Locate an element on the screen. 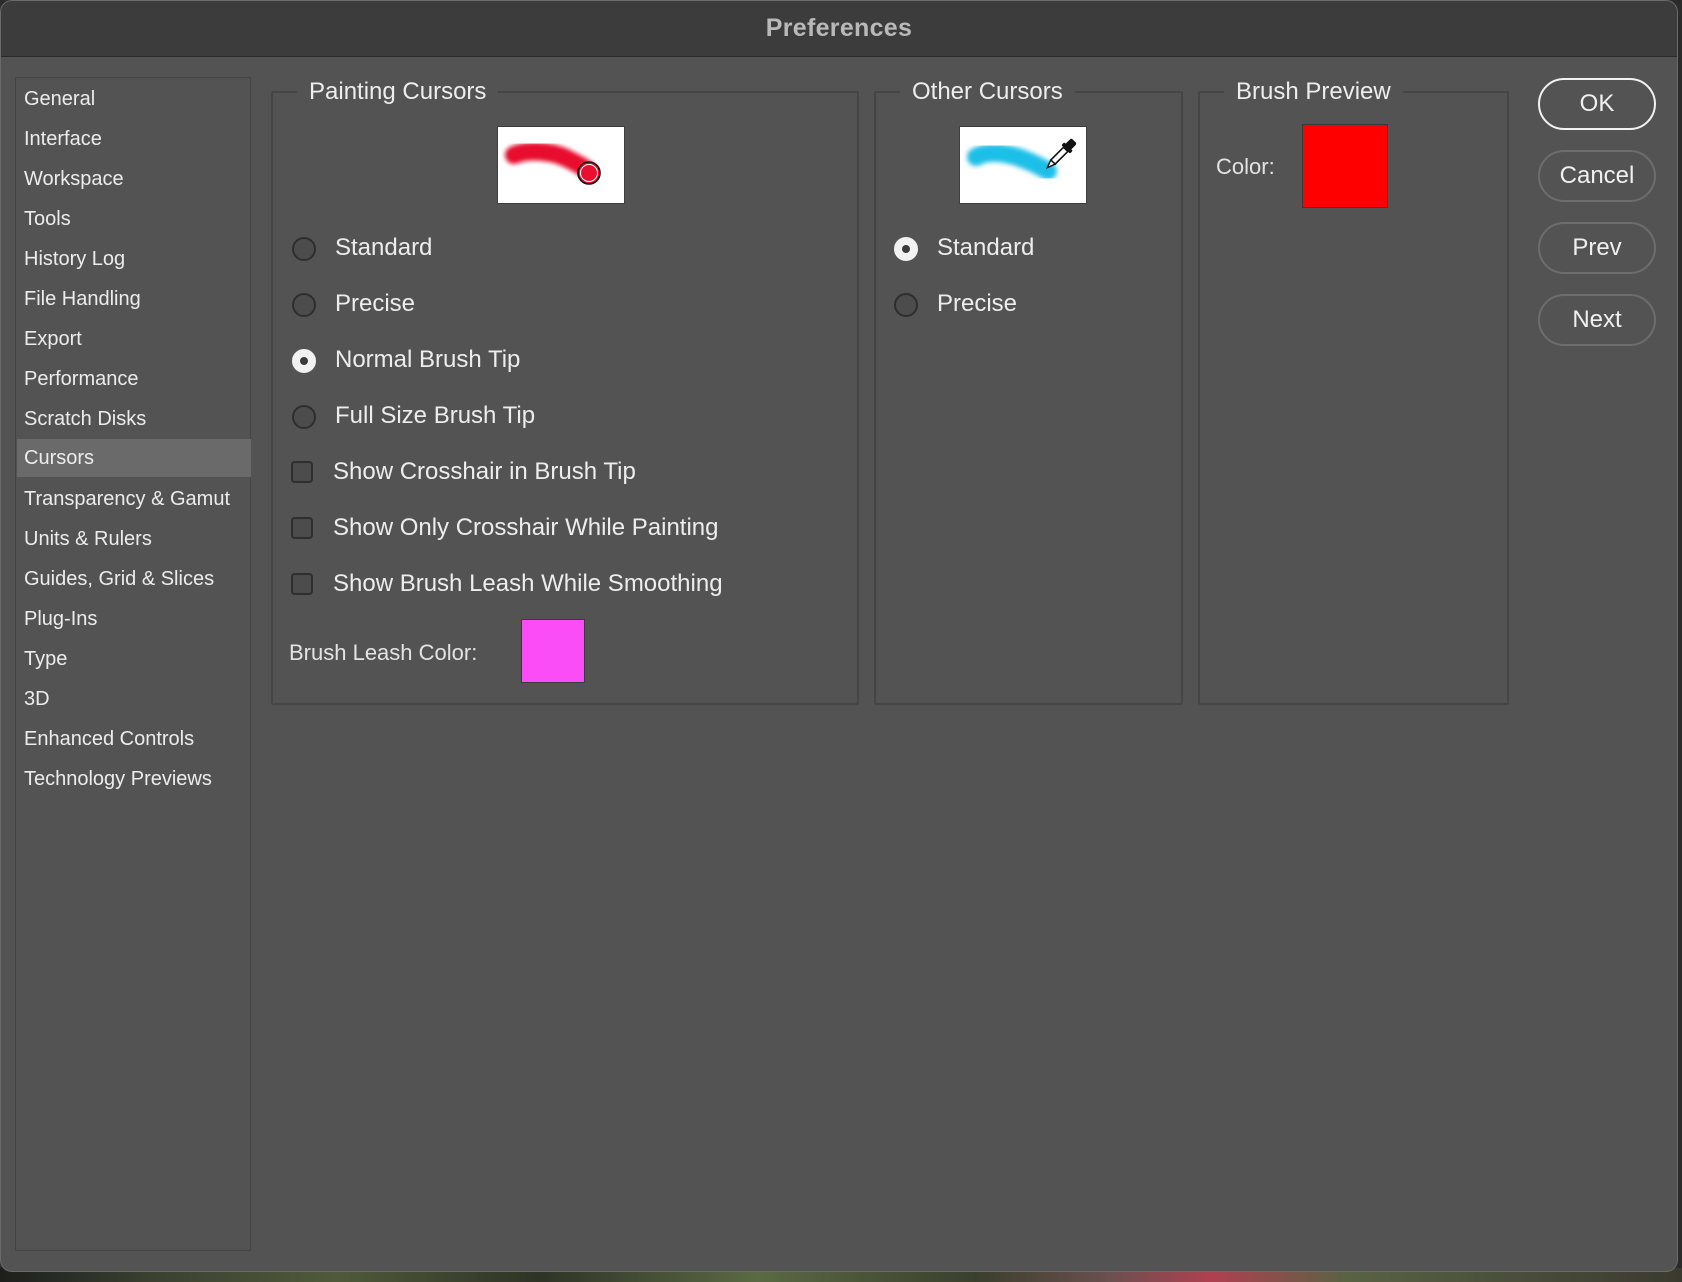 The height and width of the screenshot is (1282, 1682). show-brush-leash-label: Show Brush Leash While Smoothing is located at coordinates (528, 584).